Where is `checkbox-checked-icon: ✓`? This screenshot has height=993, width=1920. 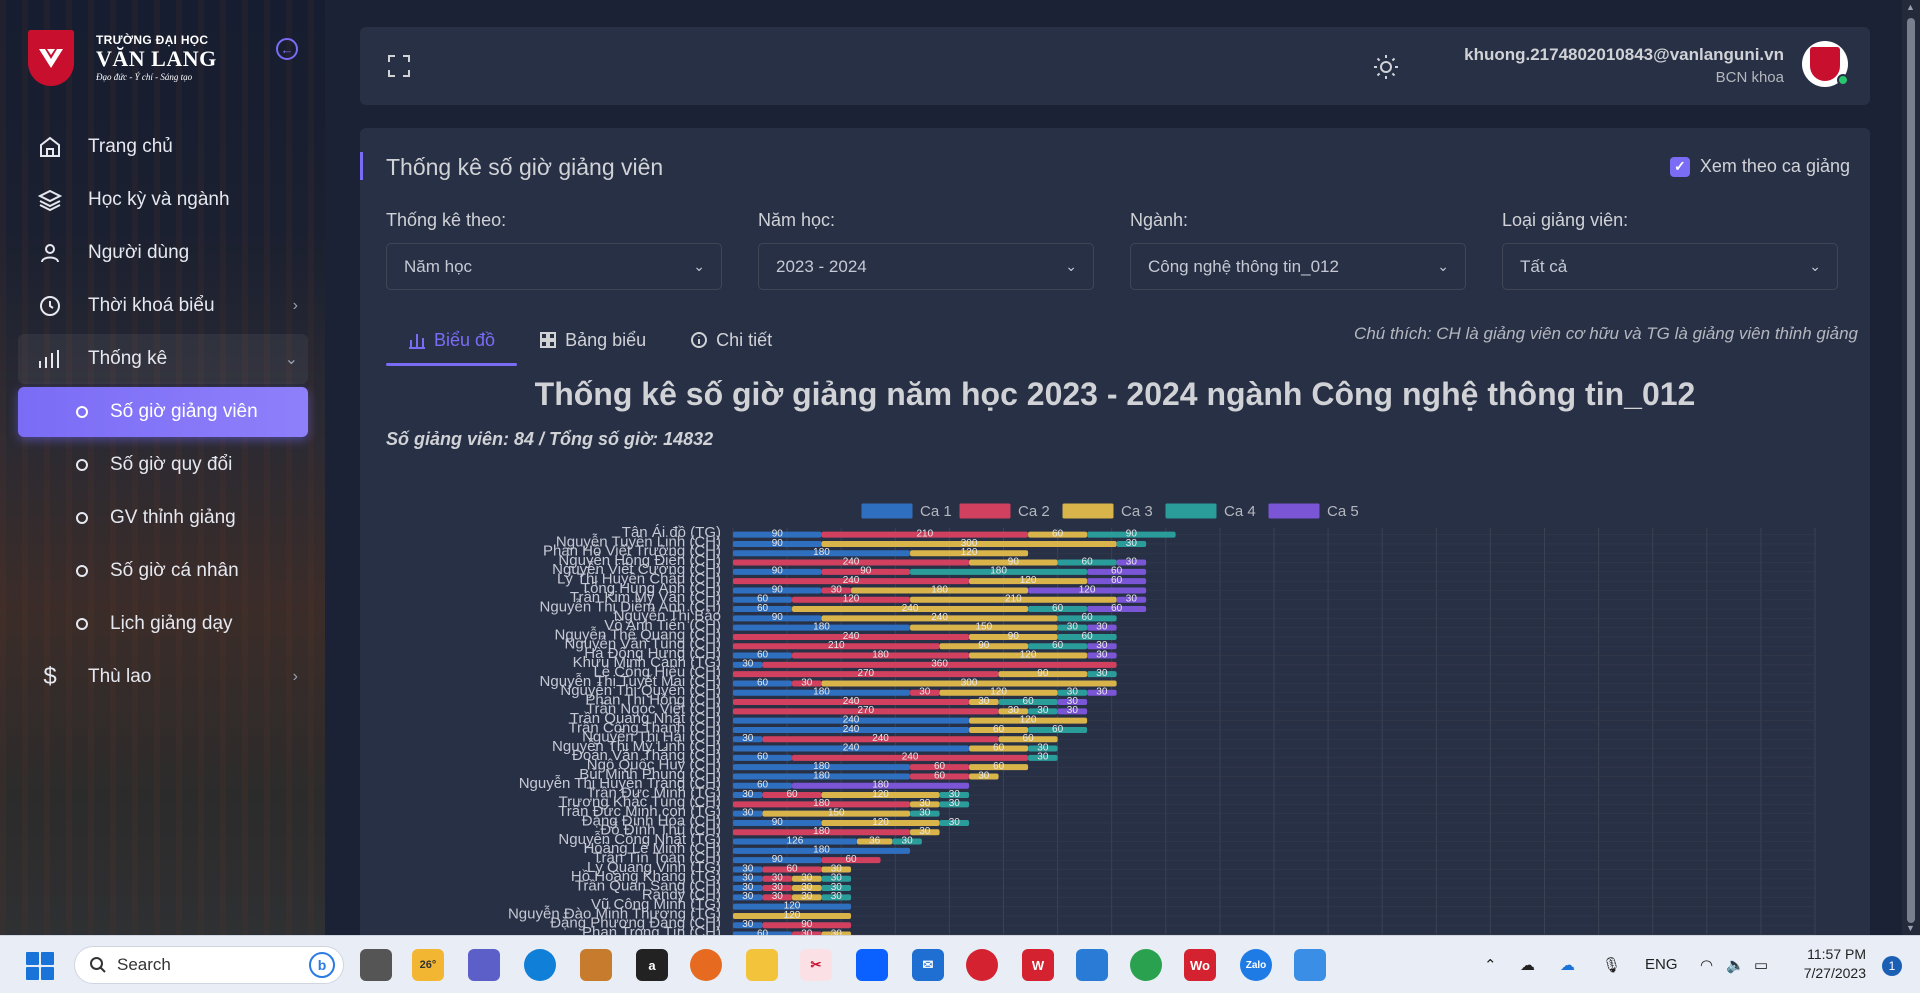 checkbox-checked-icon: ✓ is located at coordinates (1679, 166).